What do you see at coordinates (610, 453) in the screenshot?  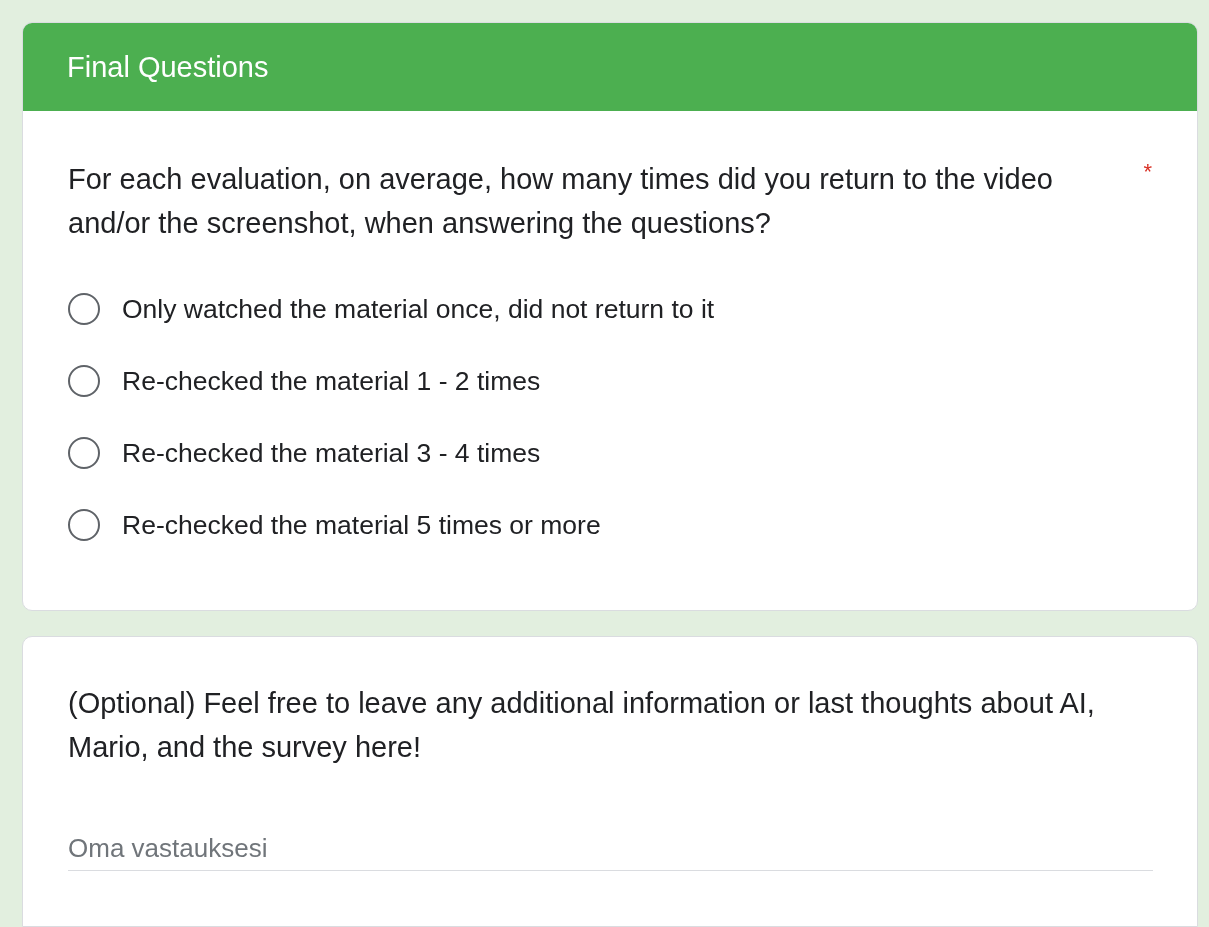 I see `radio-option: Re-checked the material 3 - 4 times` at bounding box center [610, 453].